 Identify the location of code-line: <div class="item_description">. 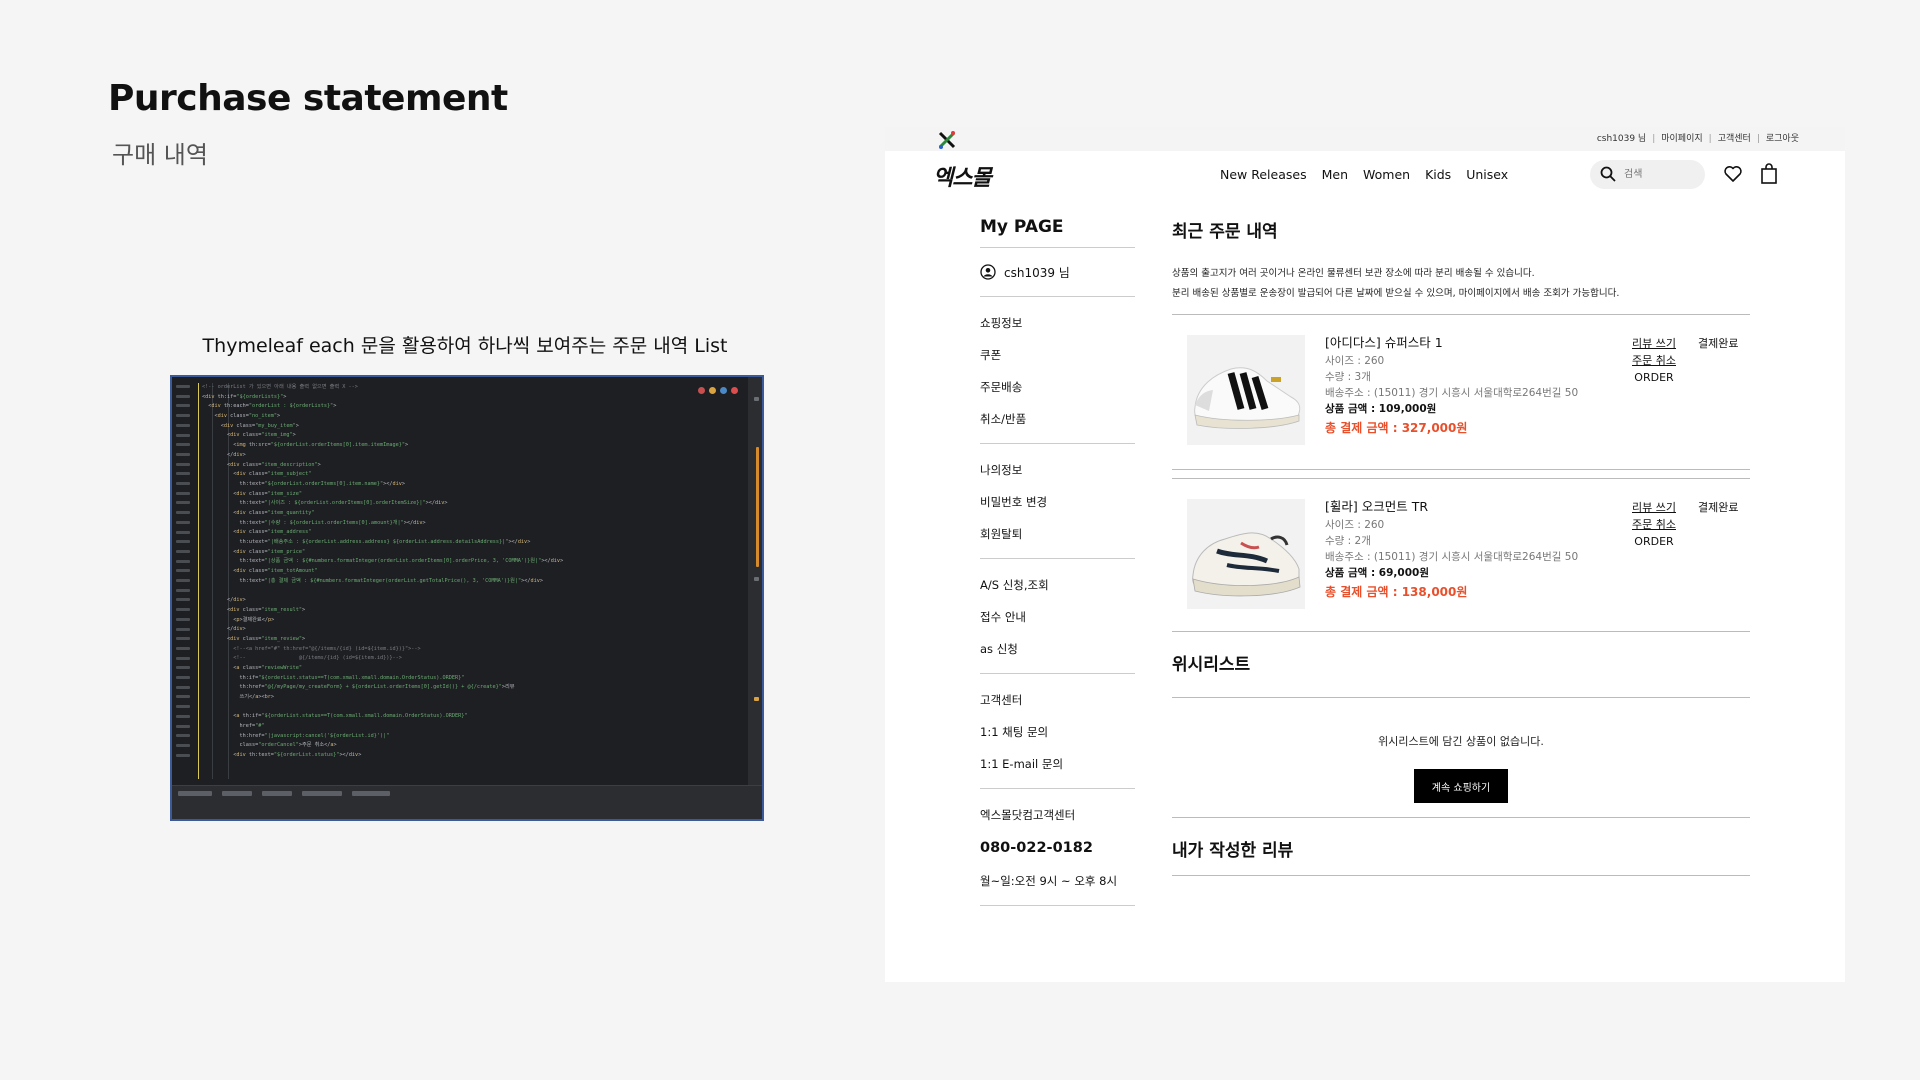
(261, 464).